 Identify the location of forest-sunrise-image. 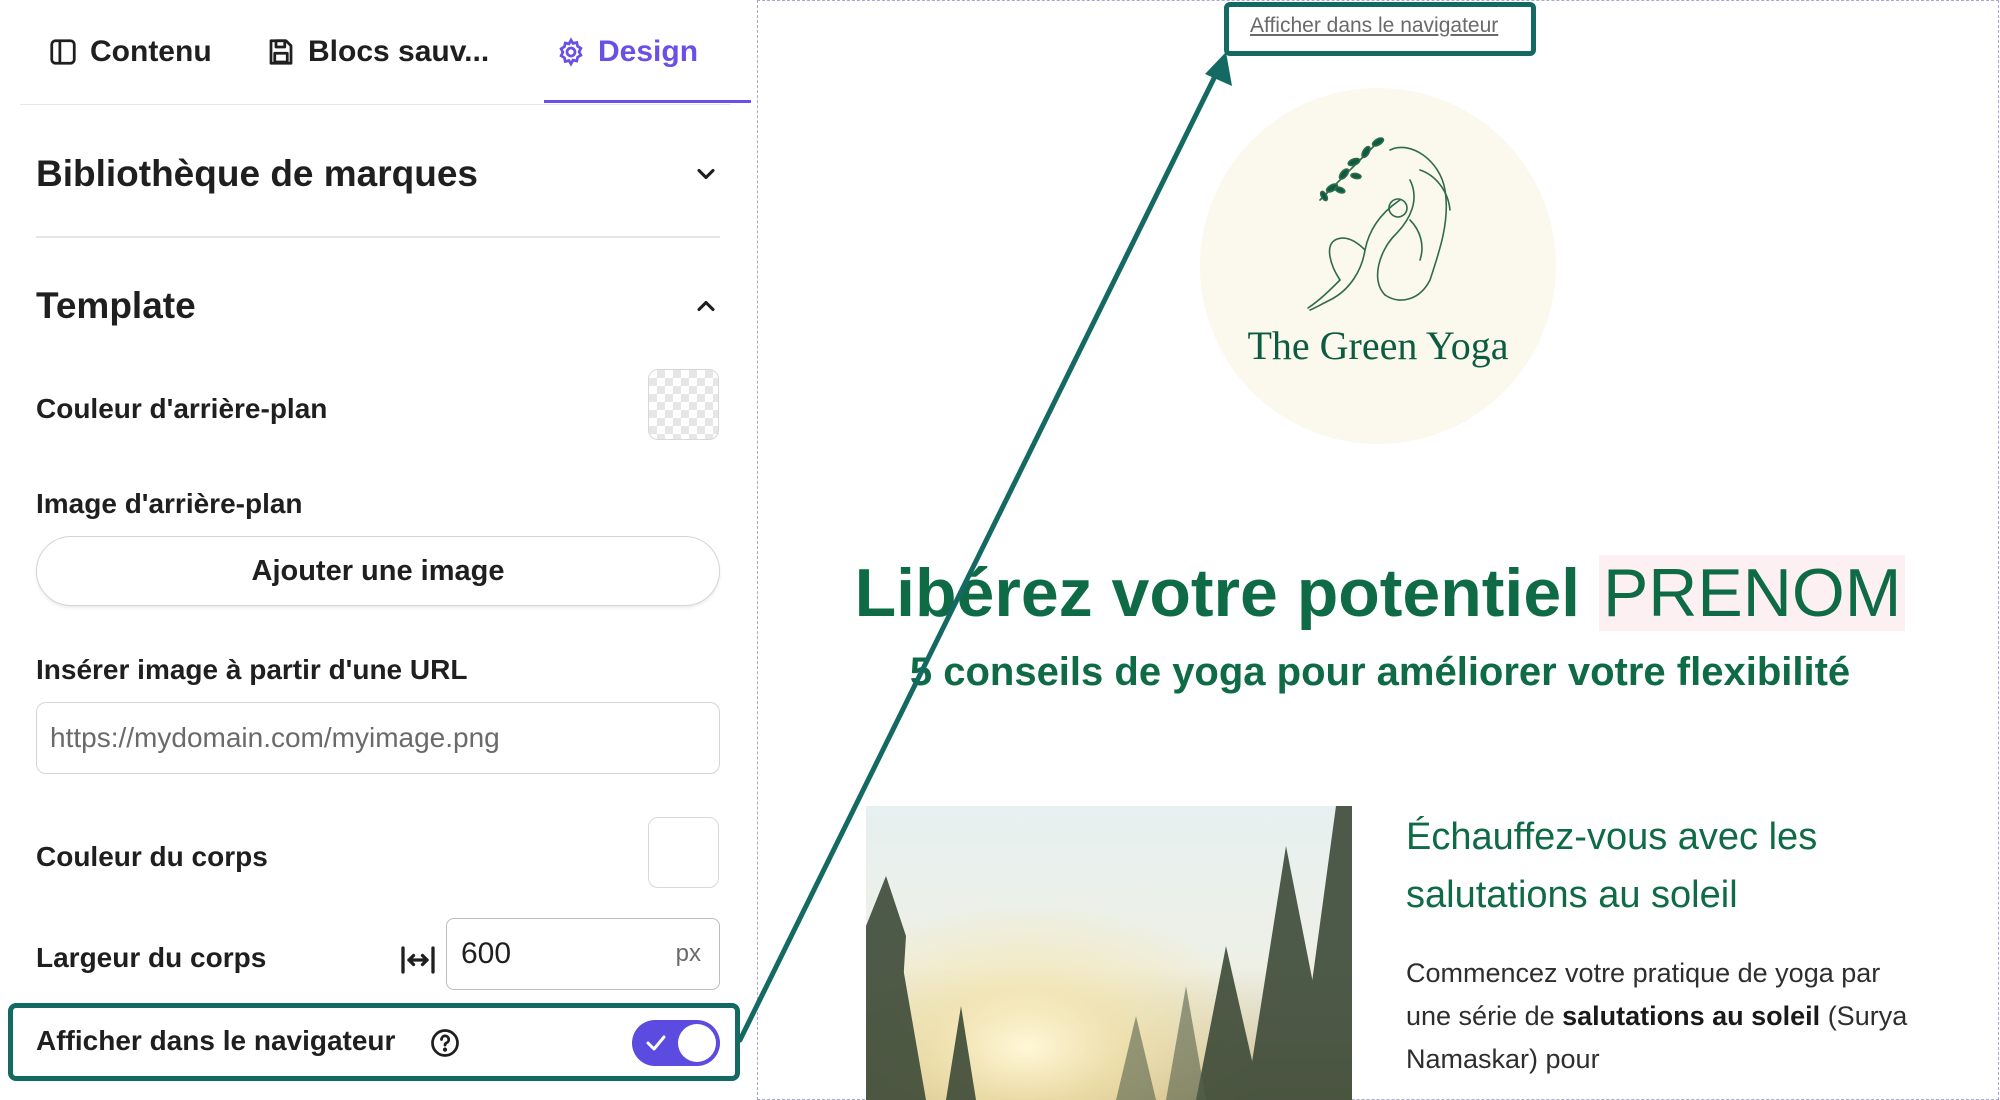
(1109, 953).